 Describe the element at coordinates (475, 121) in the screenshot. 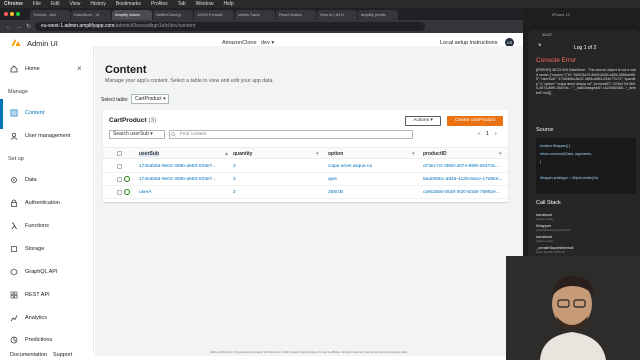

I see `create-record-button: Create cartProduct` at that location.